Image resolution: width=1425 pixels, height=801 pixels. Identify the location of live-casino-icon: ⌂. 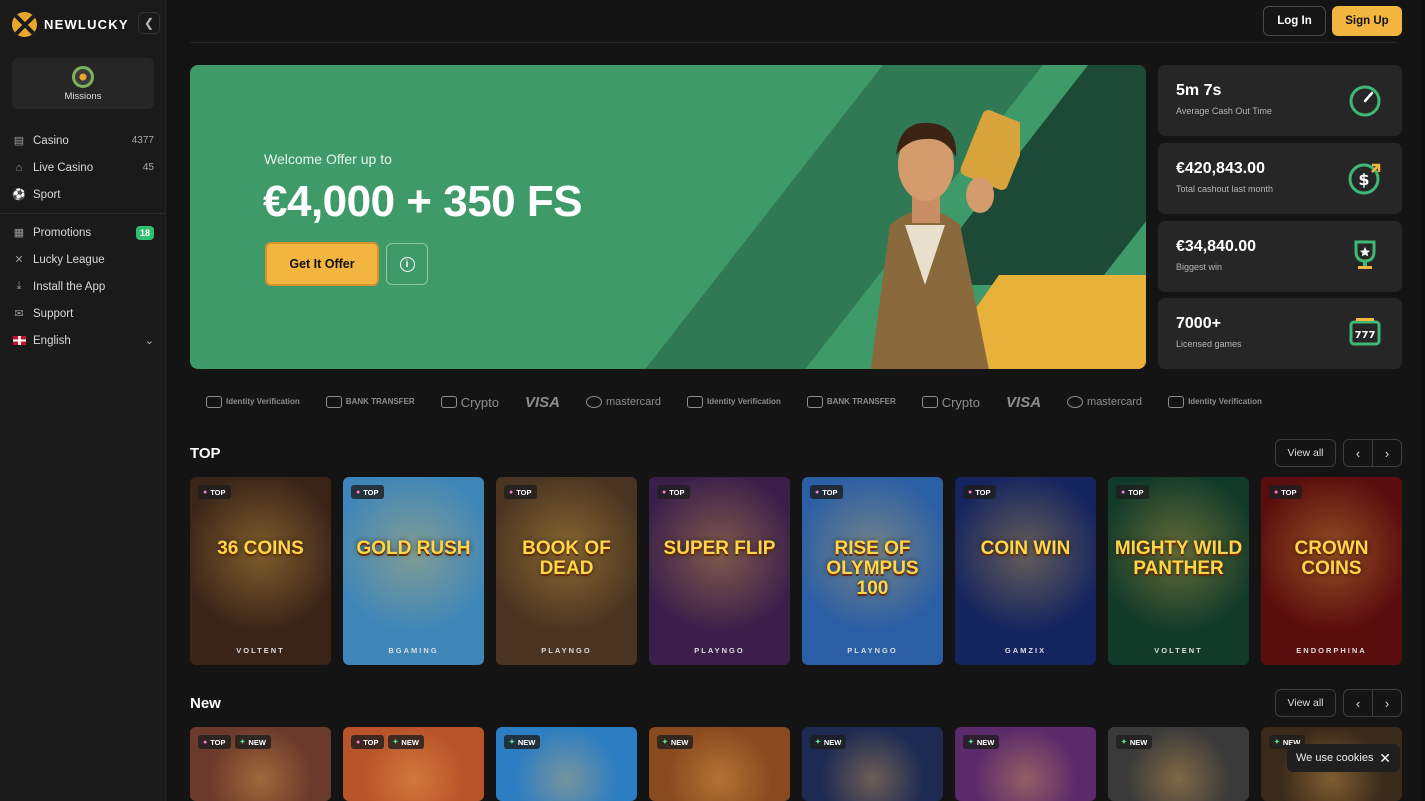
(19, 167).